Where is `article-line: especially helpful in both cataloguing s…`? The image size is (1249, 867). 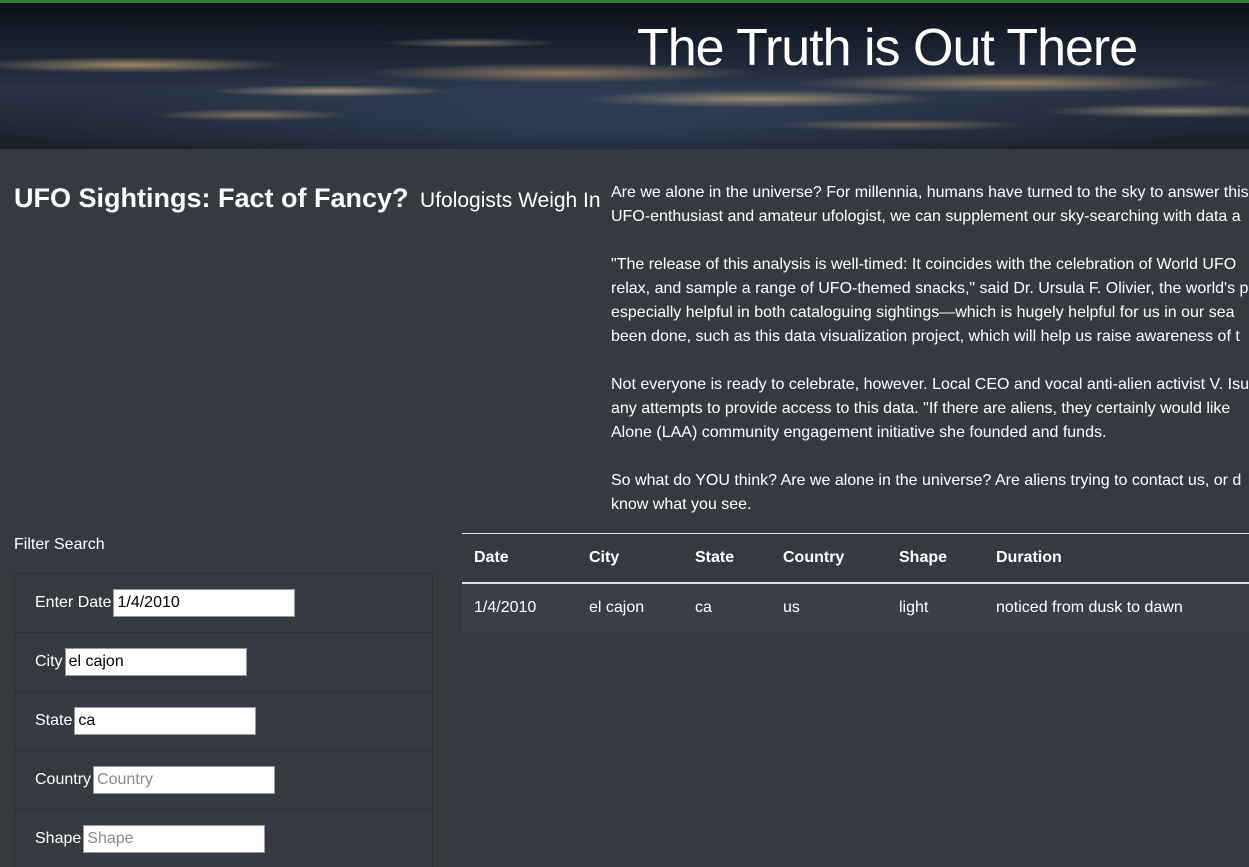 article-line: especially helpful in both cataloguing s… is located at coordinates (923, 312).